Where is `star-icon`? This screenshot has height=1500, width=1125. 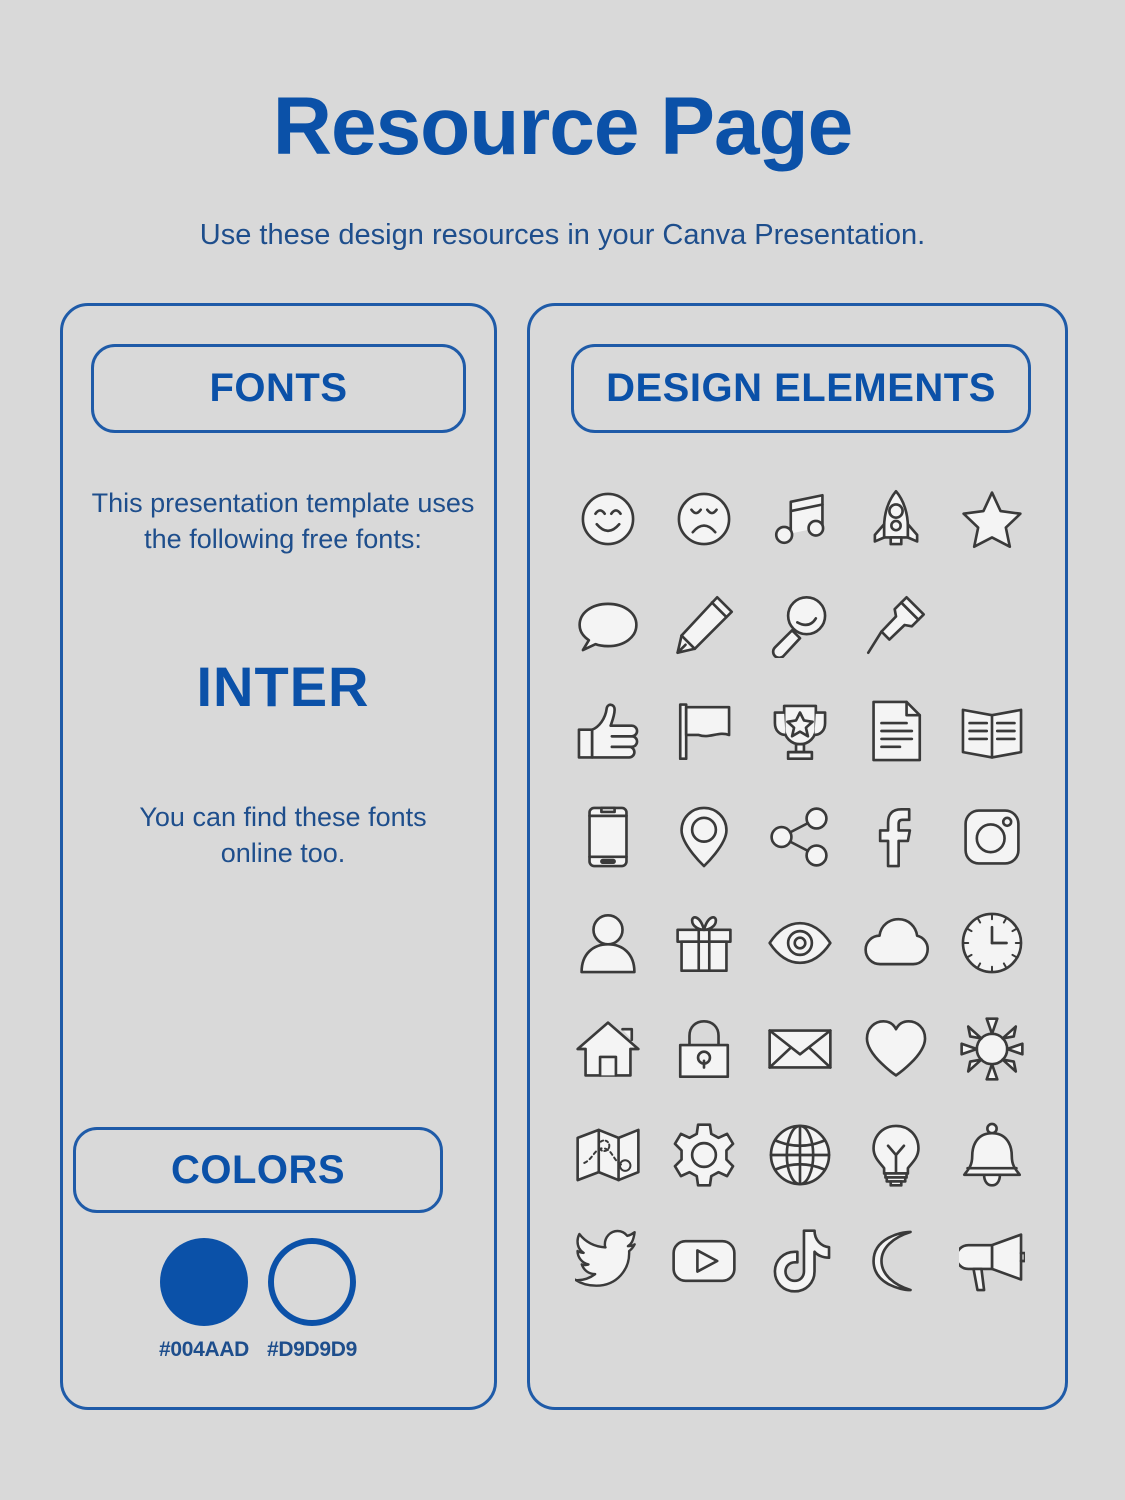 star-icon is located at coordinates (992, 519).